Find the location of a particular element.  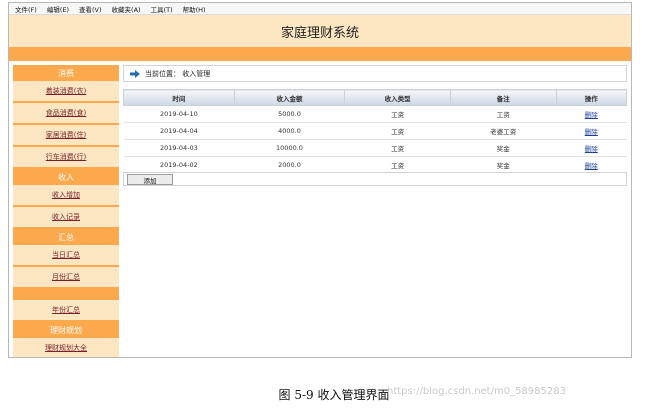

cell-date: 2019-04-02 is located at coordinates (179, 165).